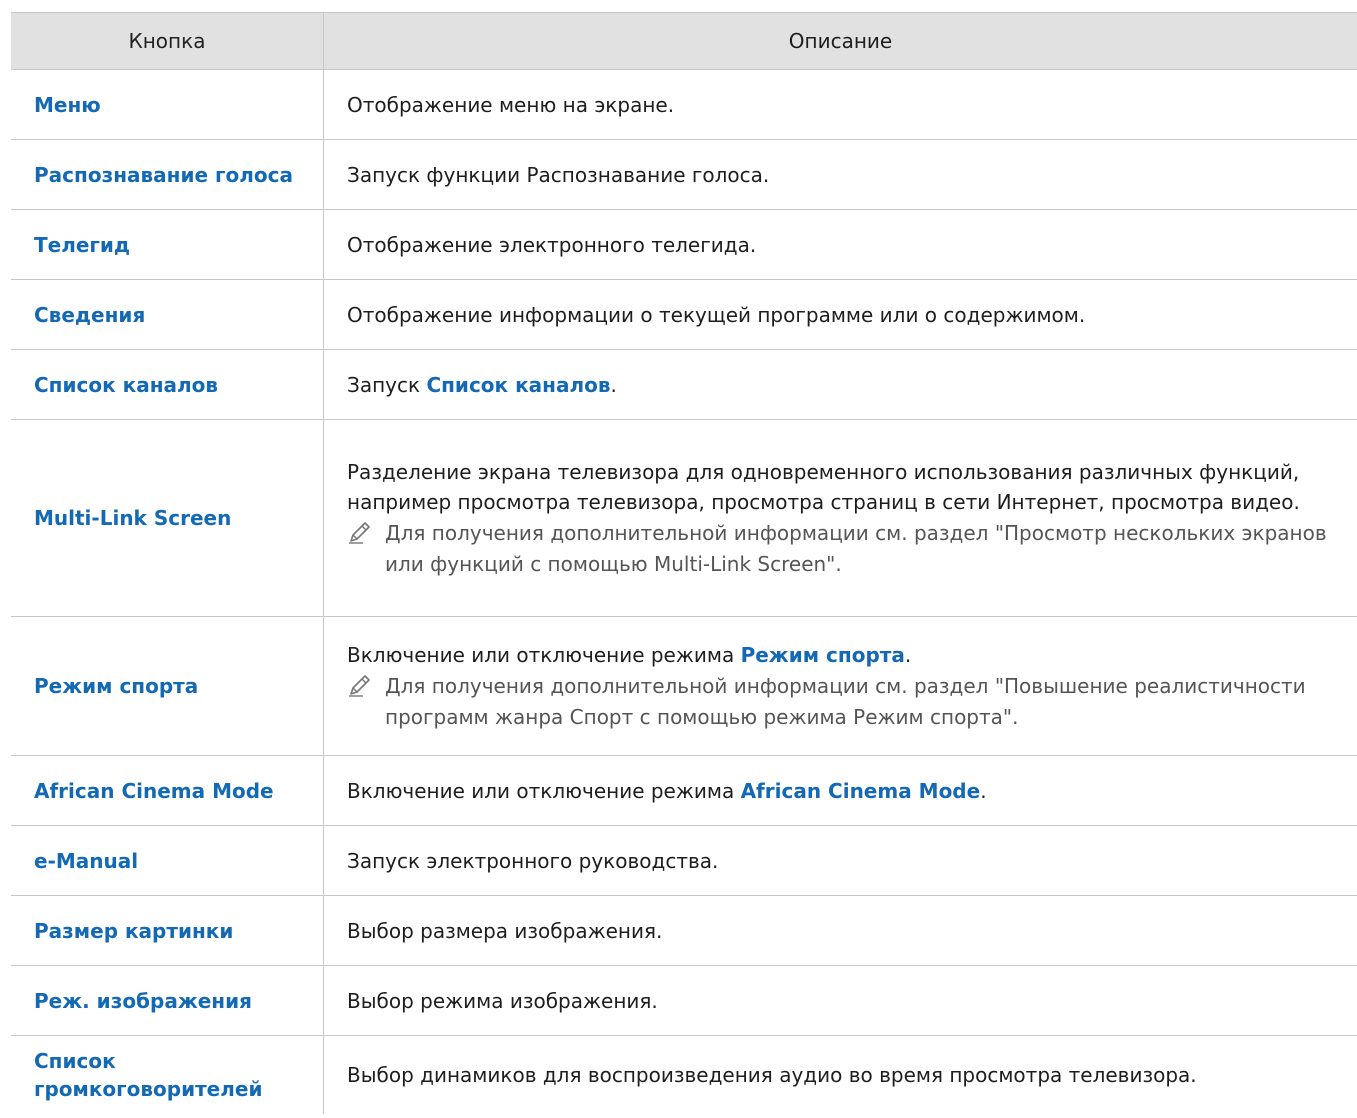 This screenshot has width=1357, height=1118. What do you see at coordinates (518, 384) in the screenshot?
I see `highlighted-term: Список каналов` at bounding box center [518, 384].